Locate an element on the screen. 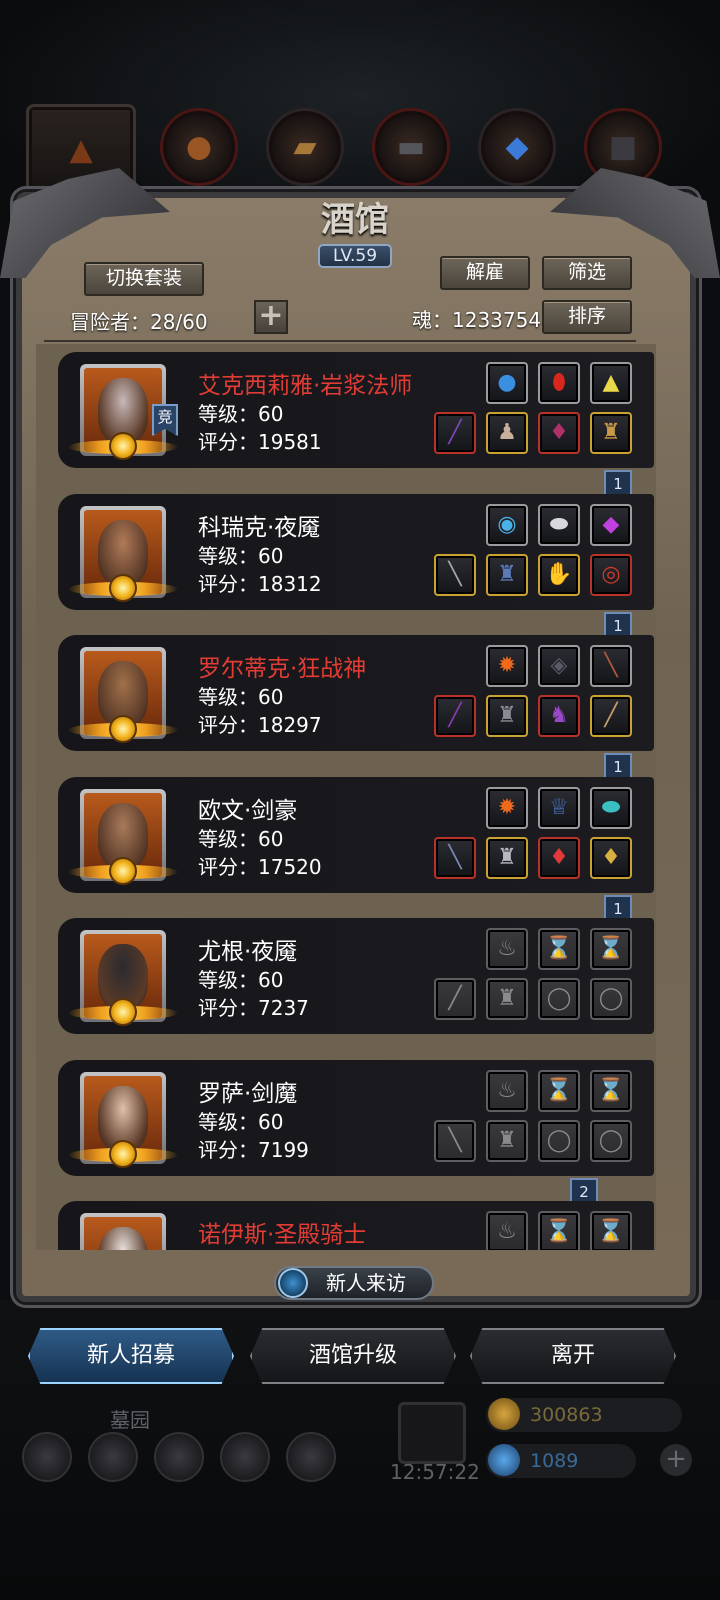  wood-slot: ▰ is located at coordinates (305, 147).